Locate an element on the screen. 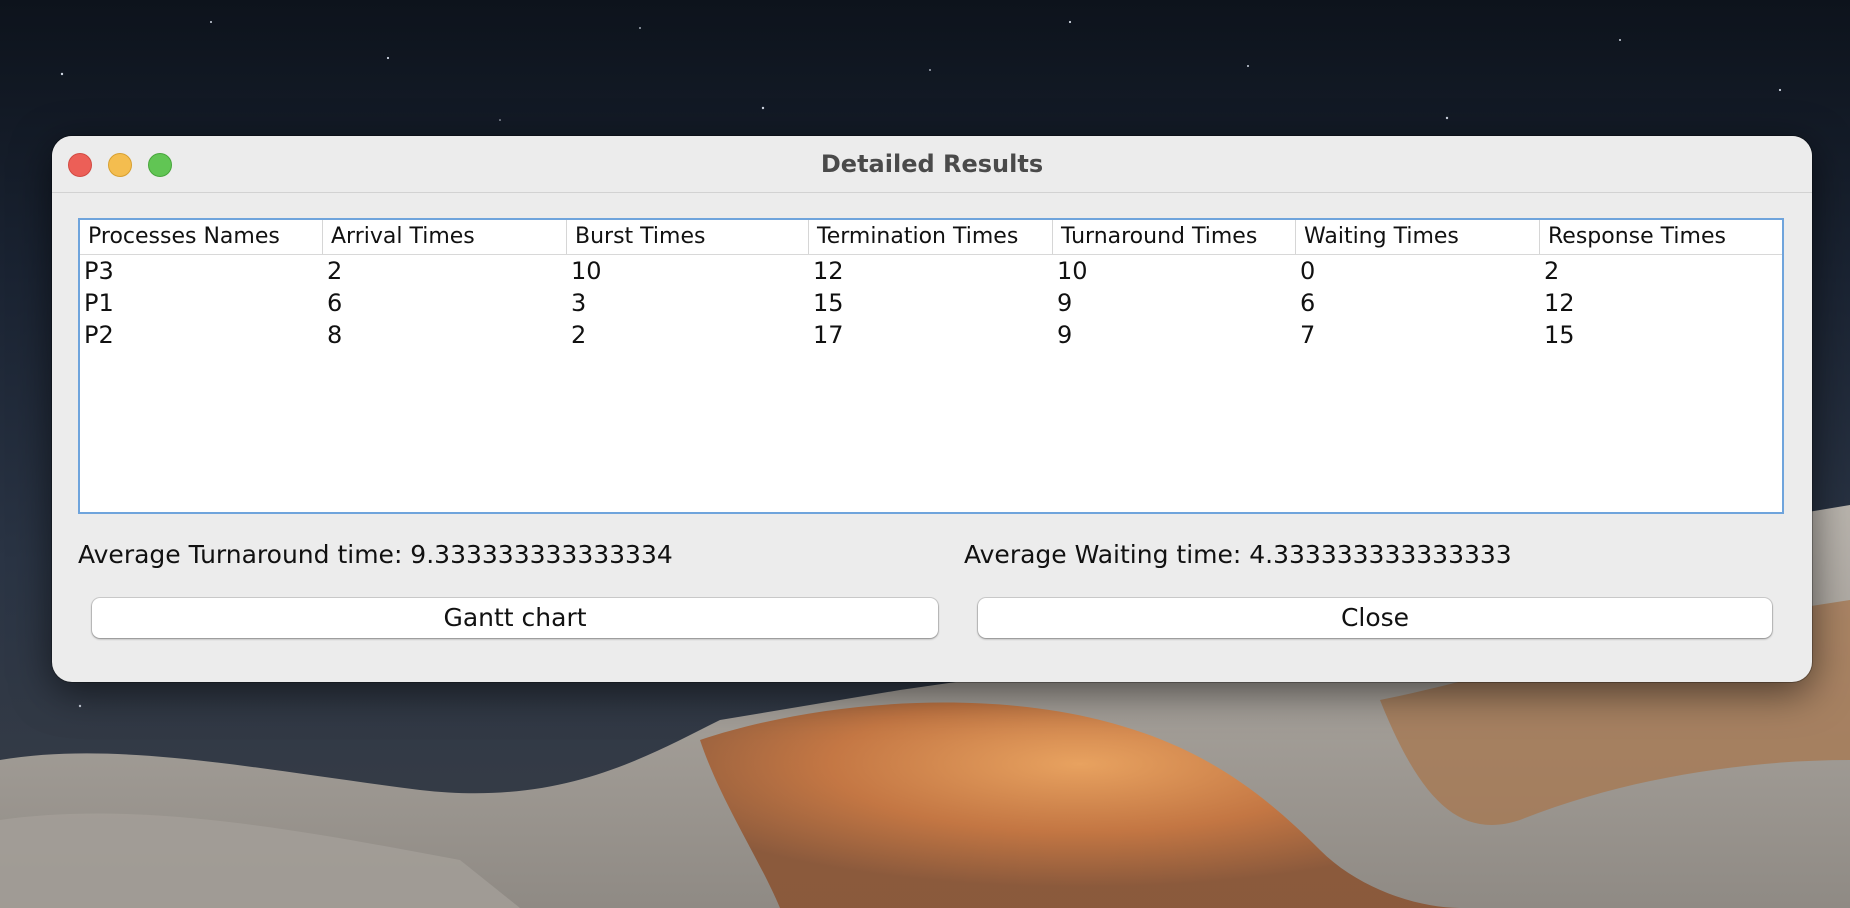 This screenshot has height=908, width=1850. column-header-response-time: Response Times is located at coordinates (1661, 237).